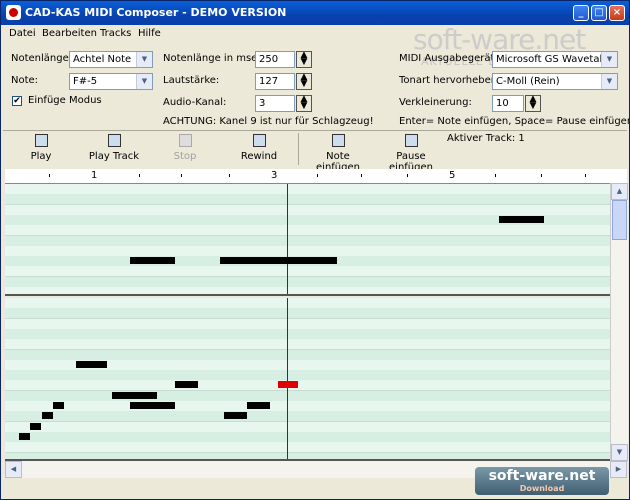 Image resolution: width=630 pixels, height=500 pixels. Describe the element at coordinates (259, 140) in the screenshot. I see `rewind-icon` at that location.